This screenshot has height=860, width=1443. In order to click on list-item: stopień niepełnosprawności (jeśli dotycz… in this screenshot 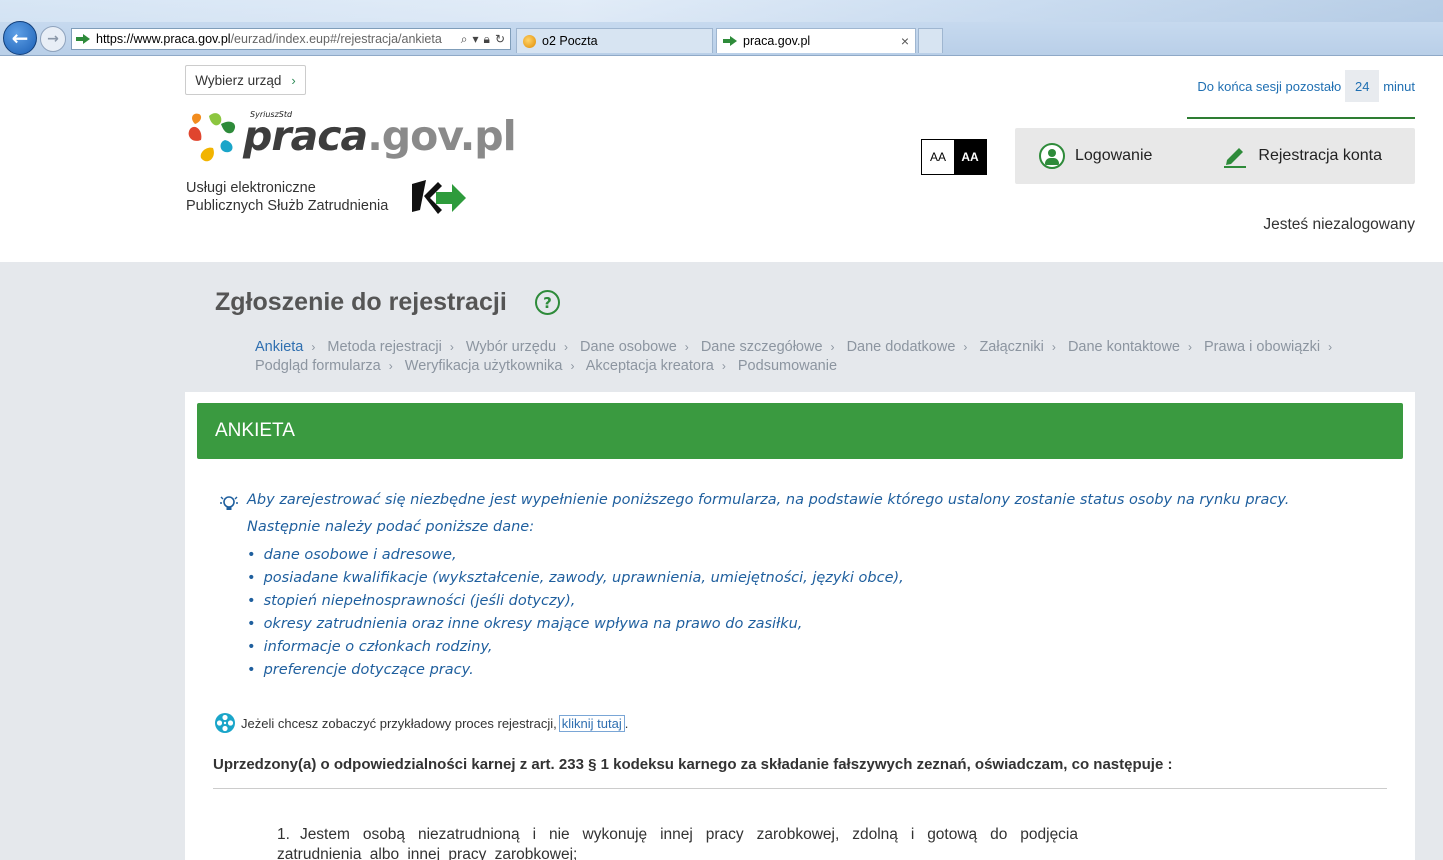, I will do `click(575, 604)`.